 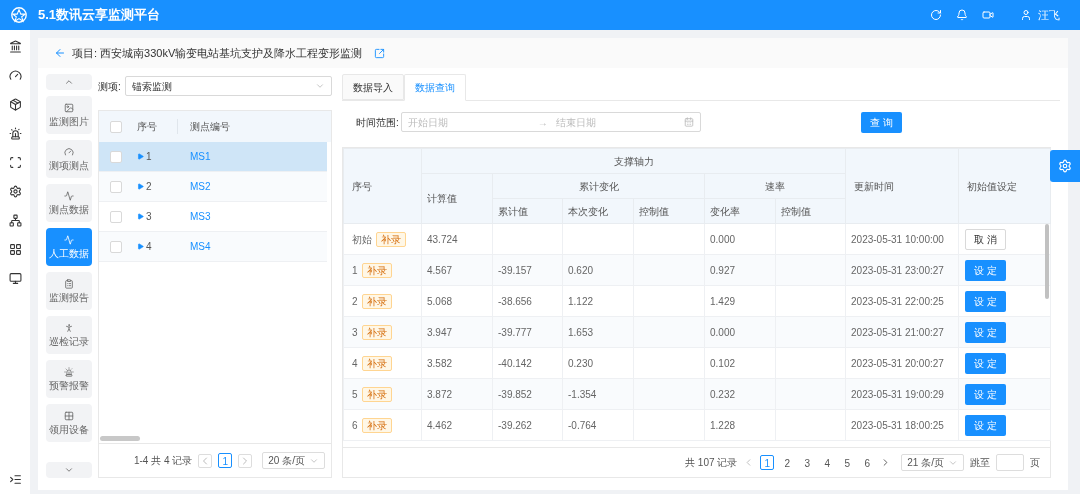 I want to click on table-cell: 0.230, so click(x=581, y=363).